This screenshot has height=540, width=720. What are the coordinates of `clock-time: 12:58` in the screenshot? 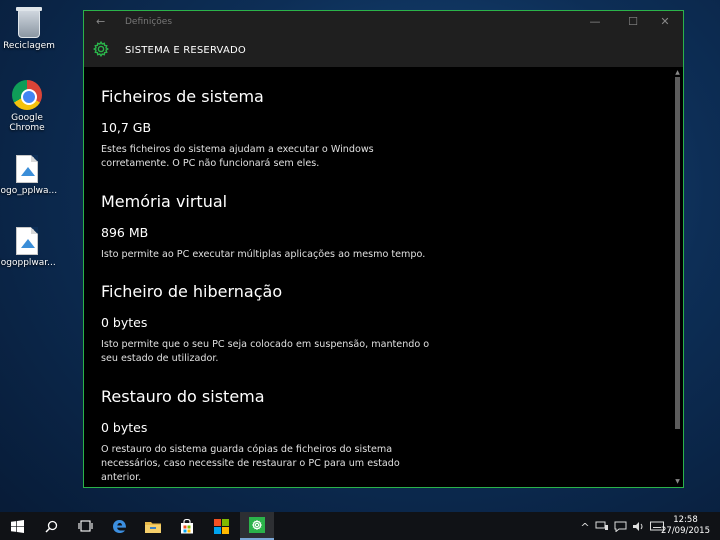 It's located at (685, 520).